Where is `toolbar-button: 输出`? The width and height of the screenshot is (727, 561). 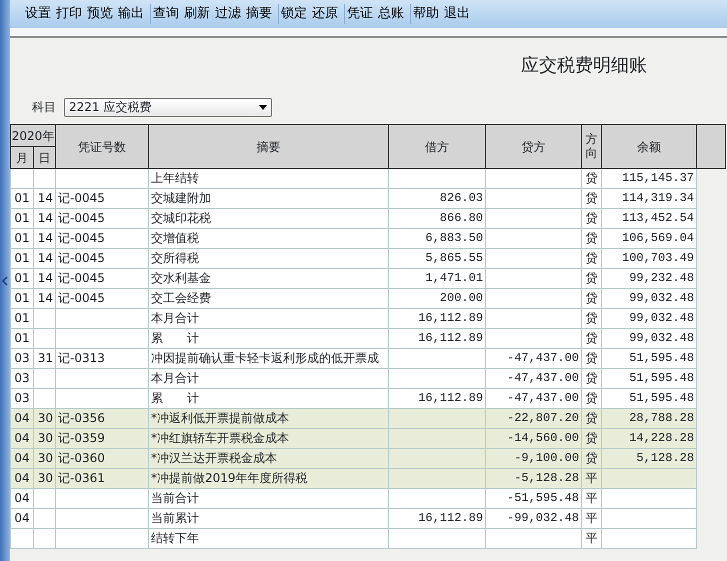
toolbar-button: 输出 is located at coordinates (131, 14).